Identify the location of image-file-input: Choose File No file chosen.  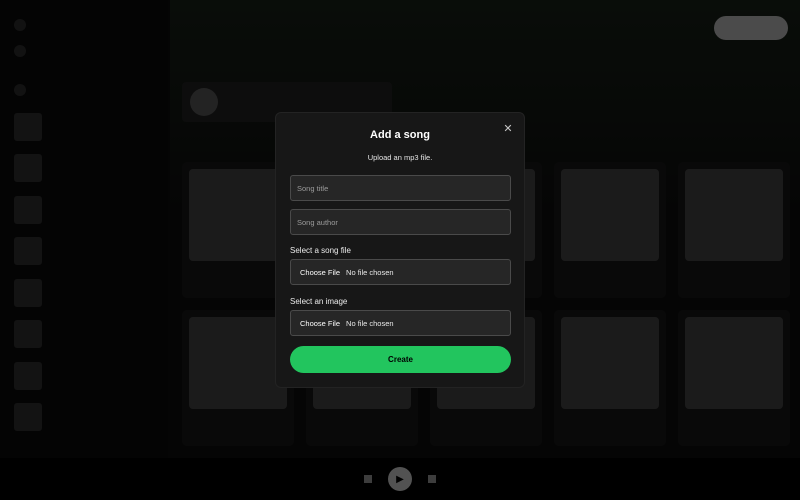
(400, 323).